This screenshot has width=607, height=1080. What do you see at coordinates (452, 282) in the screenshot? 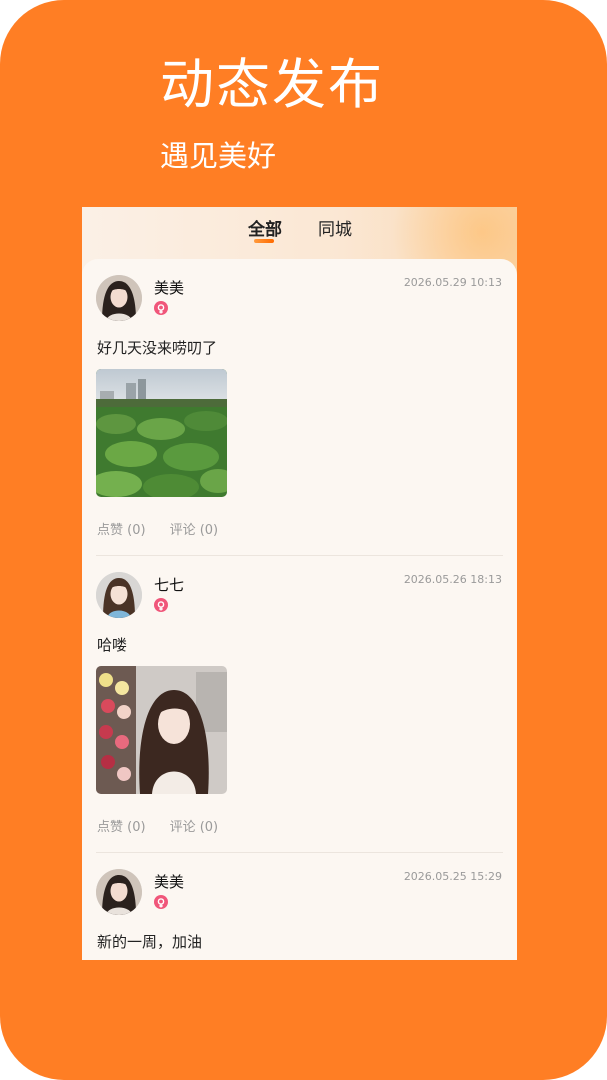
I see `post-timestamp: 2026.05.29 10:13` at bounding box center [452, 282].